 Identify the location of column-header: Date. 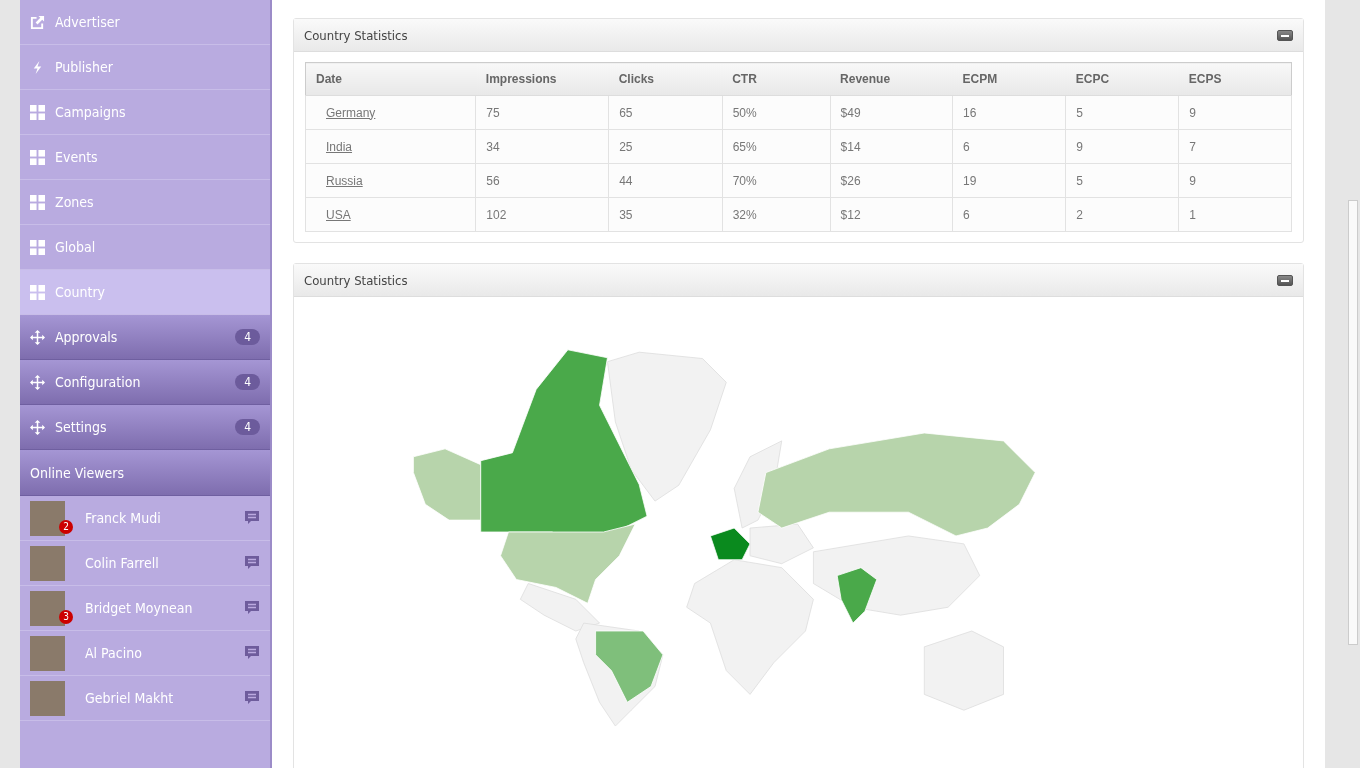
(390, 79).